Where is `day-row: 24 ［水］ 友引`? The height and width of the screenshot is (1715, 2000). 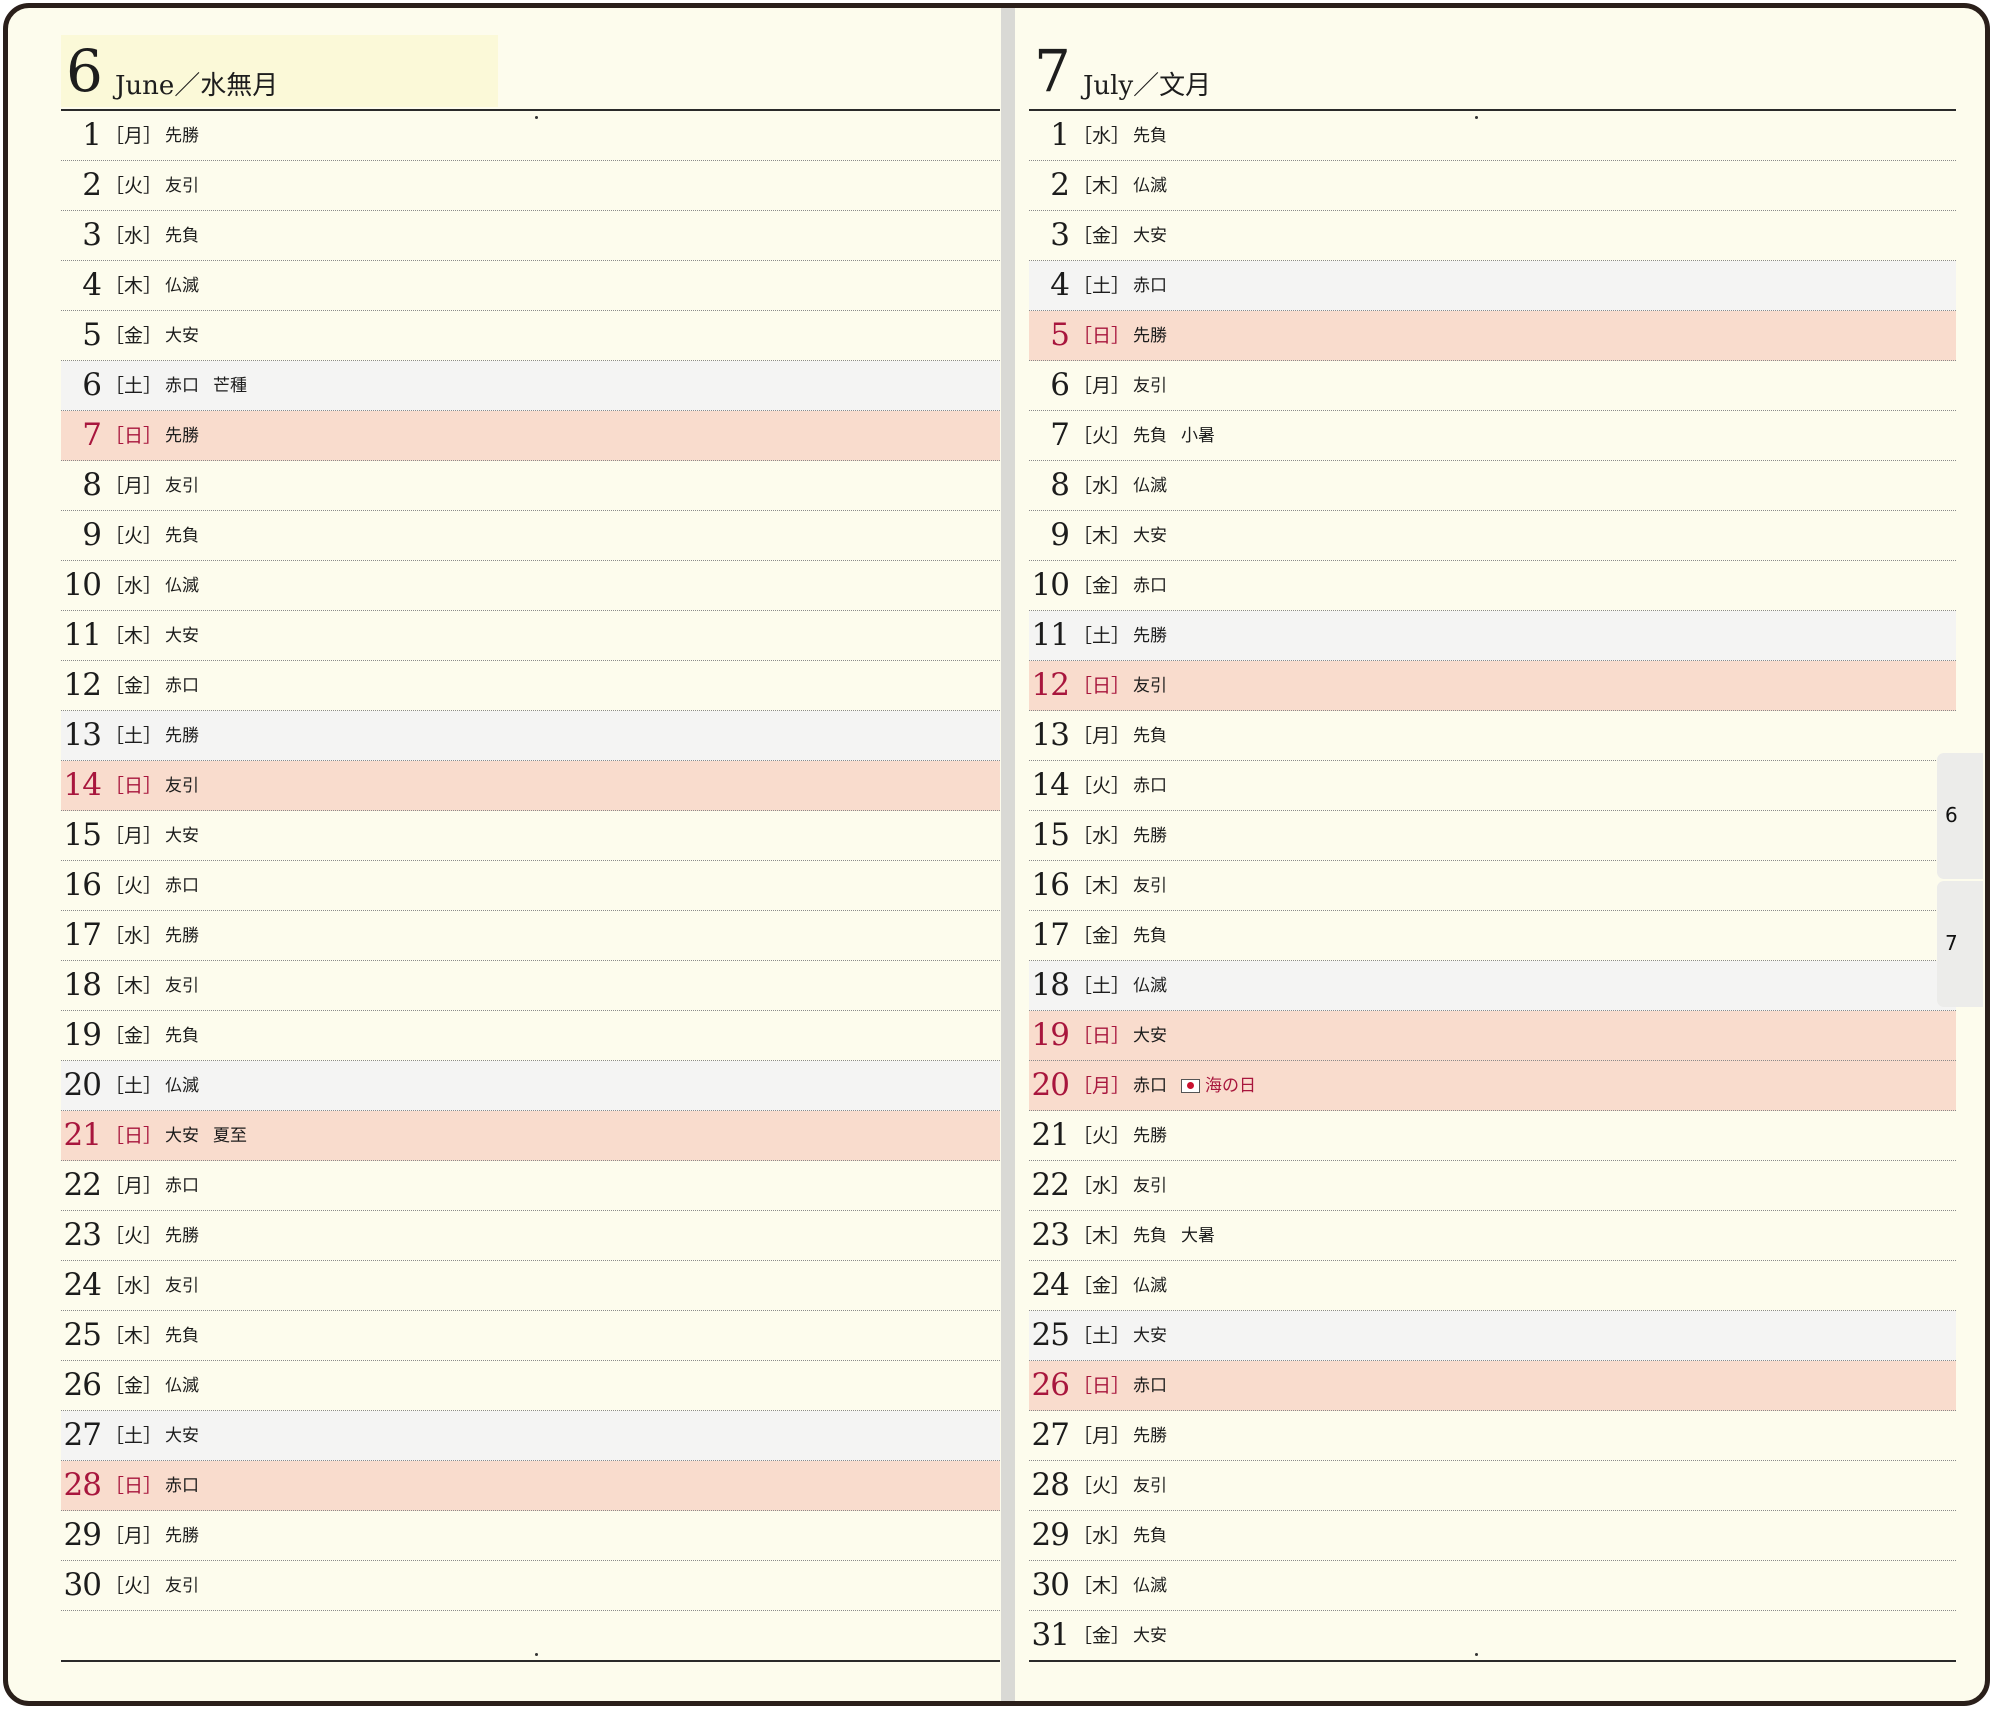 day-row: 24 ［水］ 友引 is located at coordinates (530, 1286).